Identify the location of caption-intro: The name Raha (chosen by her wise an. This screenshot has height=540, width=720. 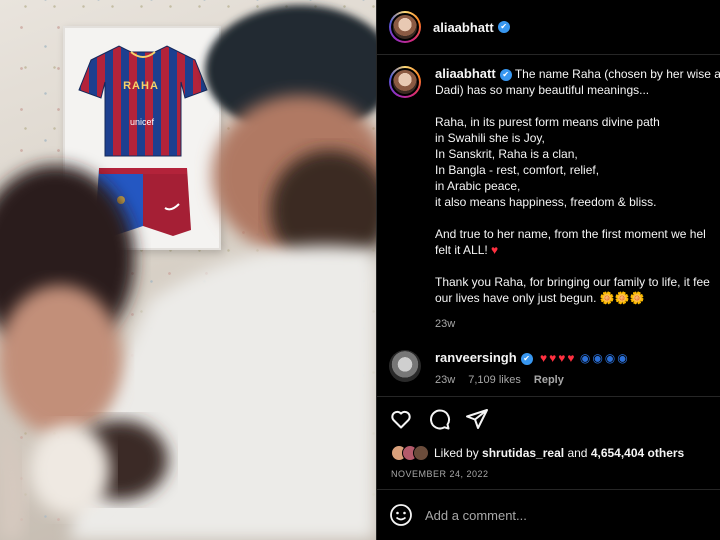
(617, 74).